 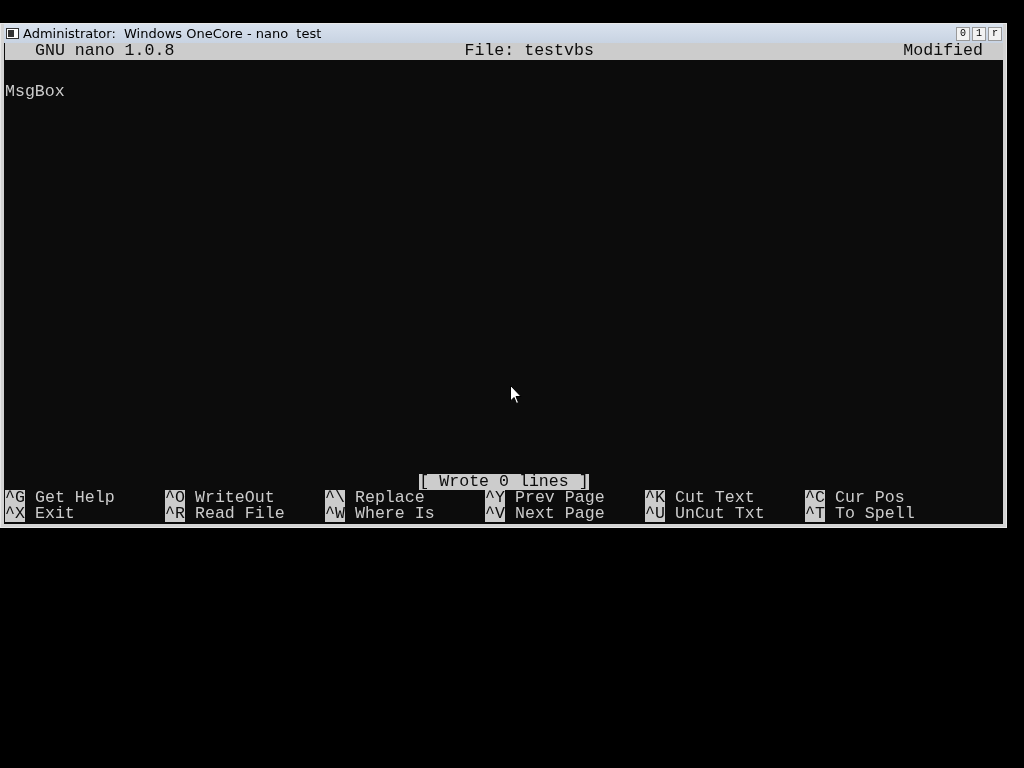 What do you see at coordinates (172, 33) in the screenshot?
I see `window-title: Administrator: Windows OneCore - nano test` at bounding box center [172, 33].